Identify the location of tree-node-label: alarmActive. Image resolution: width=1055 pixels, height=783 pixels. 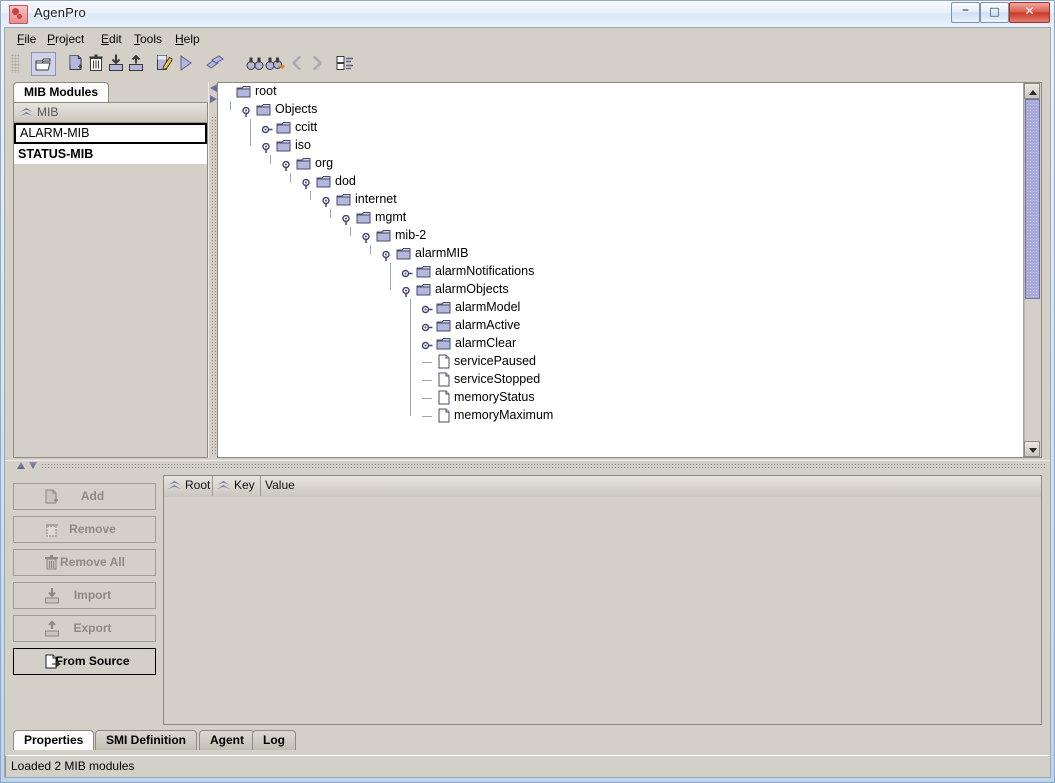
(488, 325).